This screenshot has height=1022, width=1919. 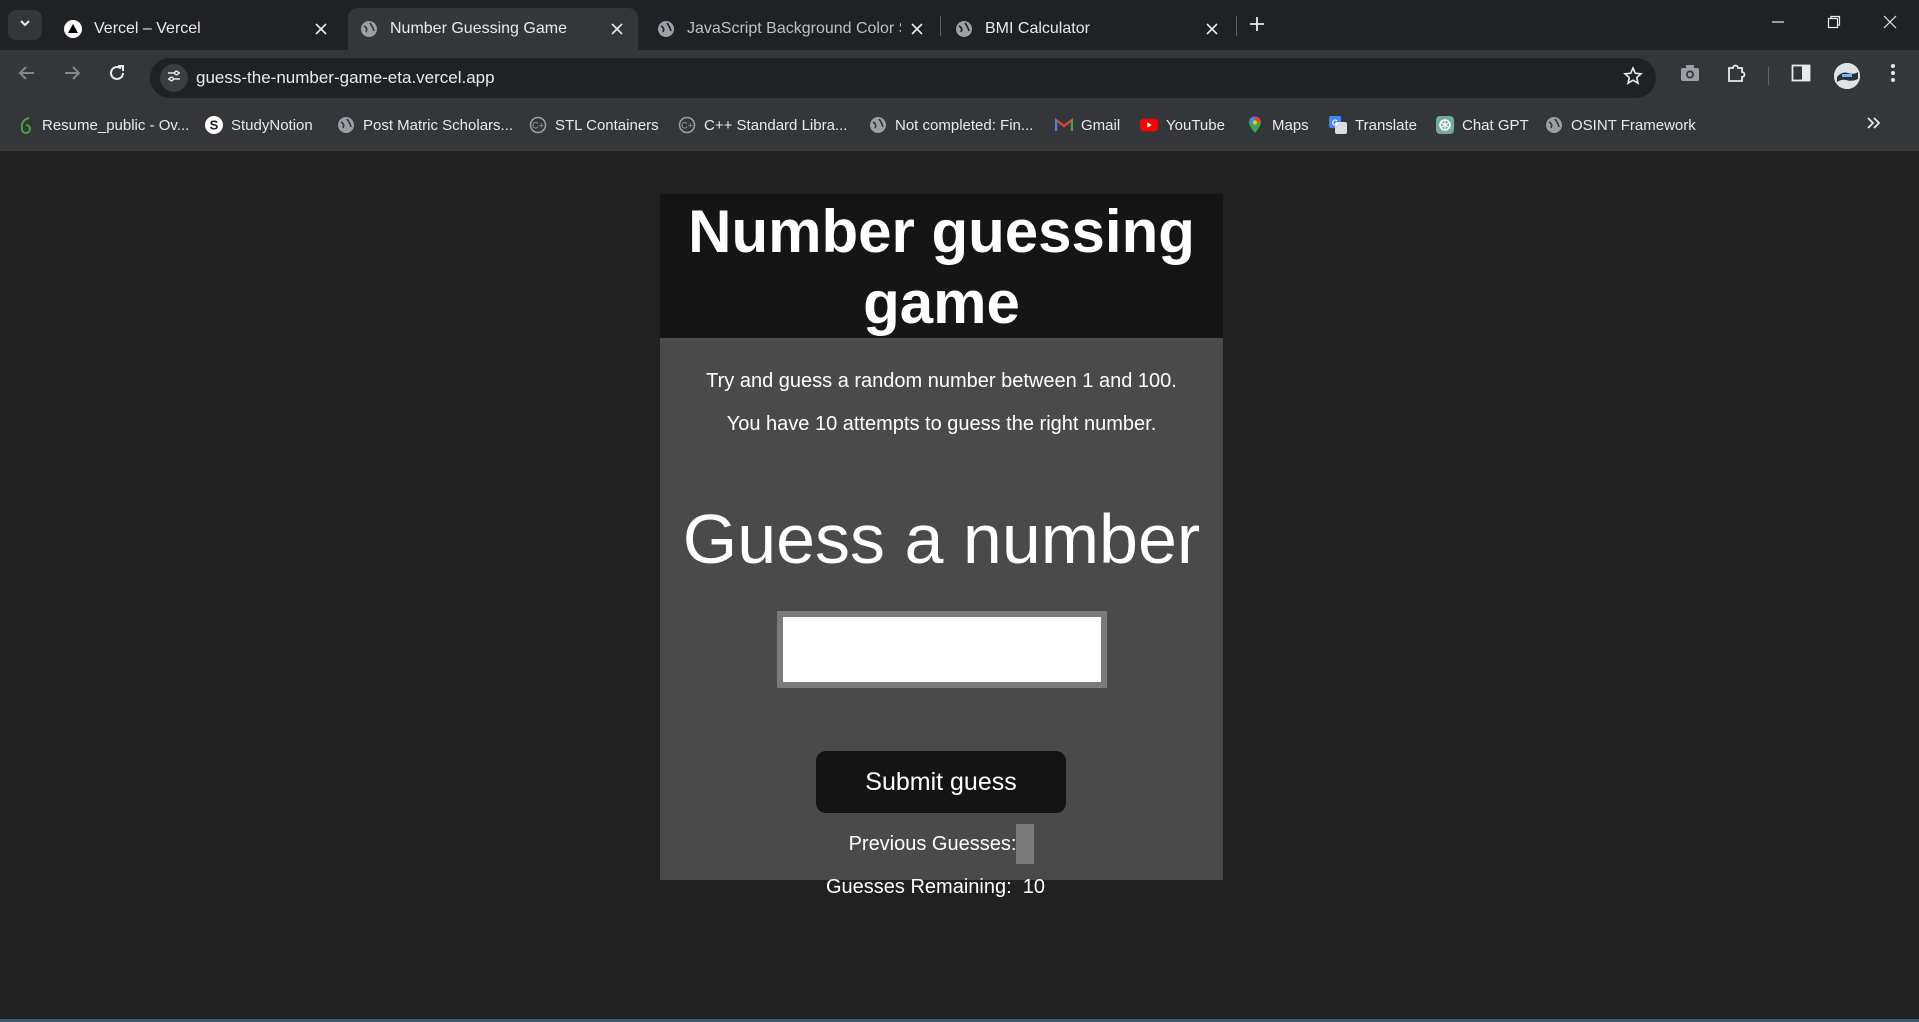 What do you see at coordinates (1847, 76) in the screenshot?
I see `profile-avatar` at bounding box center [1847, 76].